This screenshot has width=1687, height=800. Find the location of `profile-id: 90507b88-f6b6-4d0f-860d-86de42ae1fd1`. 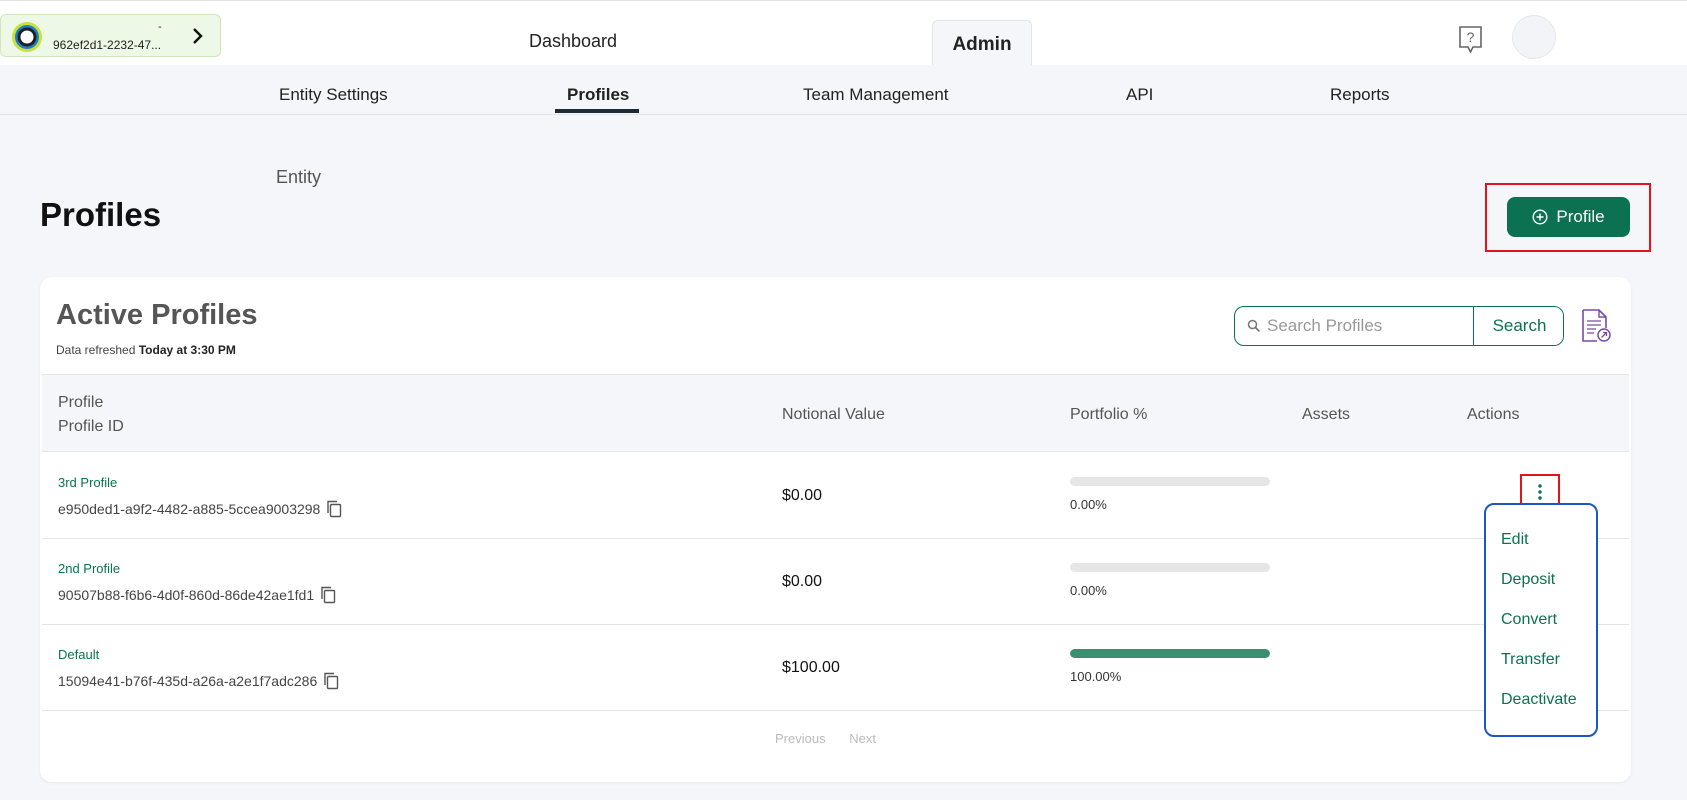

profile-id: 90507b88-f6b6-4d0f-860d-86de42ae1fd1 is located at coordinates (197, 595).